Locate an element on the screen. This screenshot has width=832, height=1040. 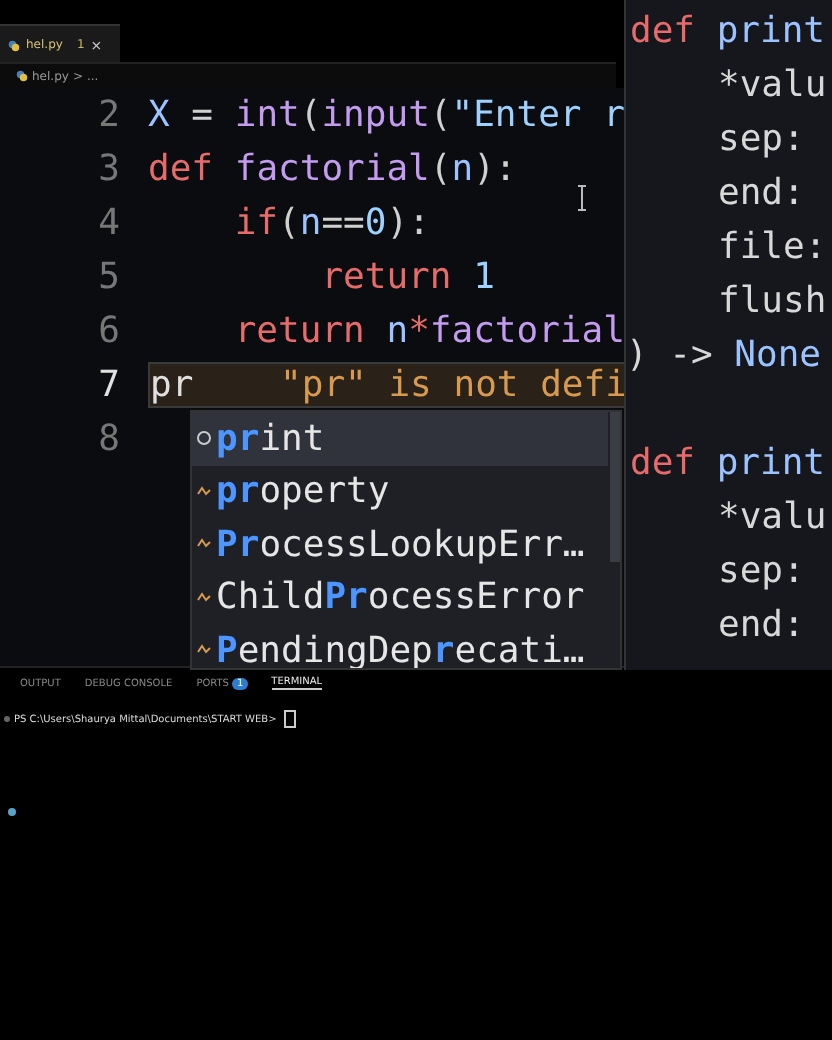
code-line: return 1 is located at coordinates (407, 277).